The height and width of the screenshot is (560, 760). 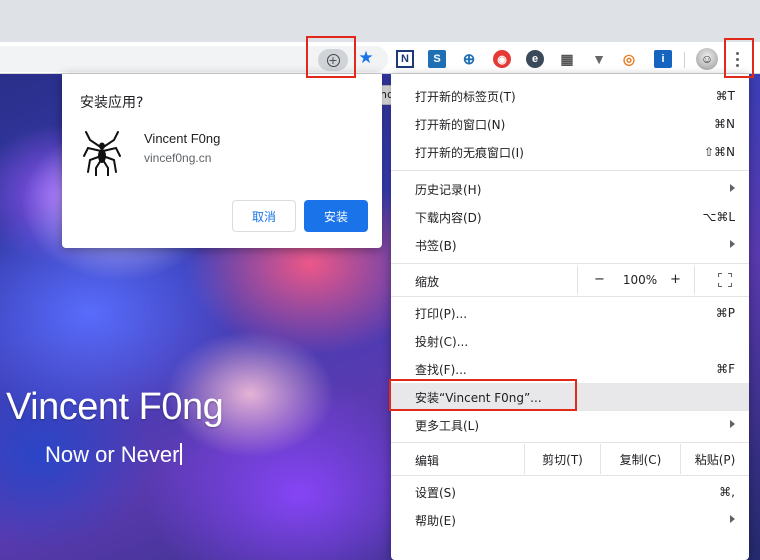 What do you see at coordinates (567, 59) in the screenshot?
I see `extension-grid-icon: ▦` at bounding box center [567, 59].